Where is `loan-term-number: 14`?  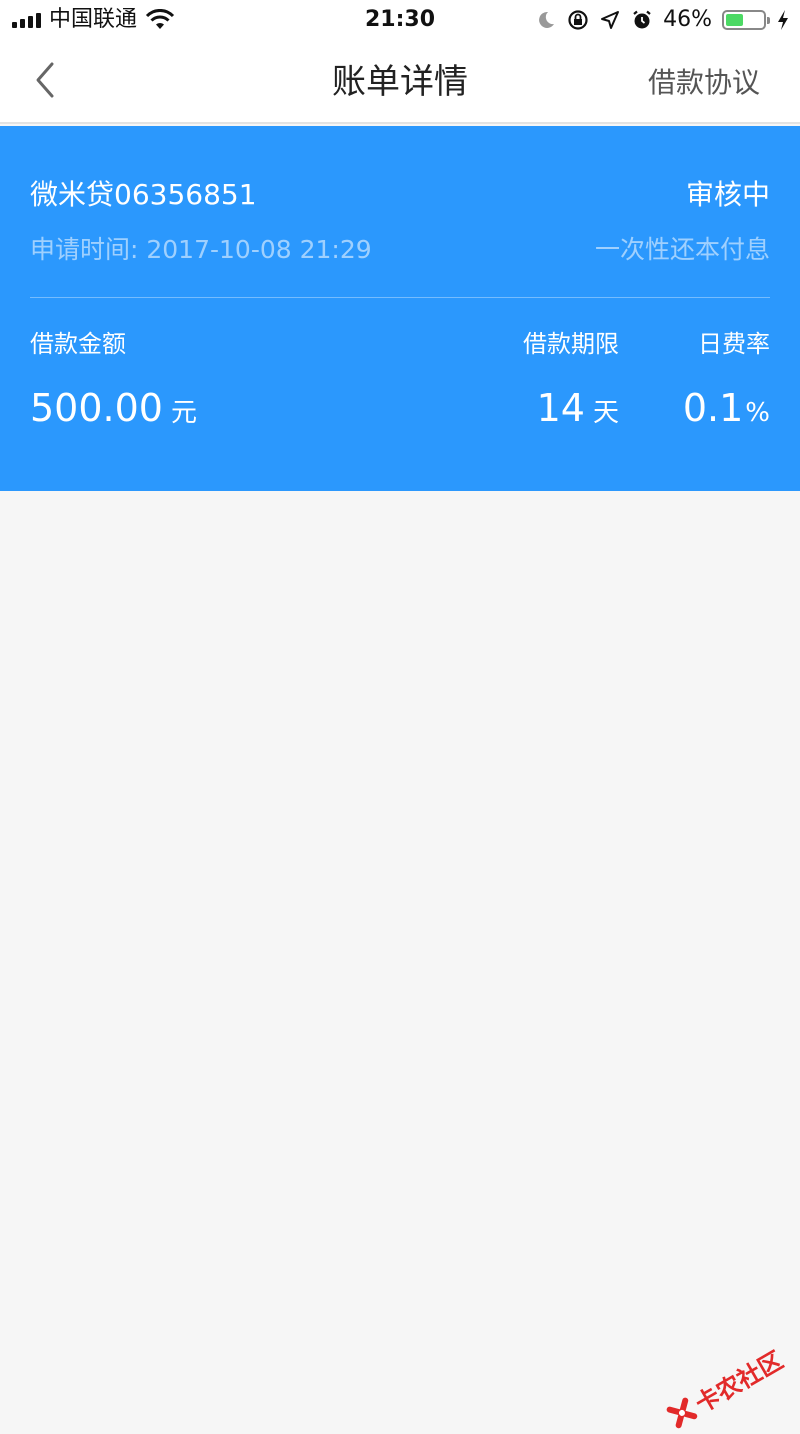 loan-term-number: 14 is located at coordinates (560, 408).